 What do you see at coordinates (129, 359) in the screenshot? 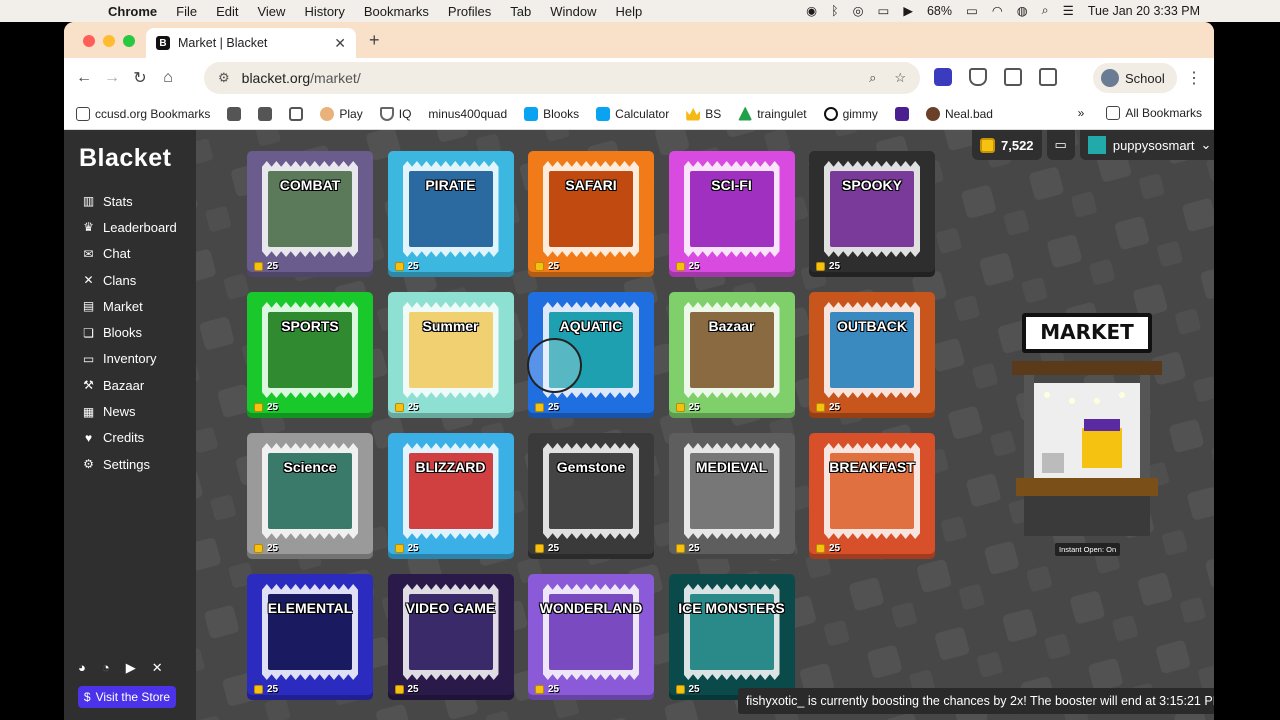
I see `sidebar-item-inventory: ▭ Inventory` at bounding box center [129, 359].